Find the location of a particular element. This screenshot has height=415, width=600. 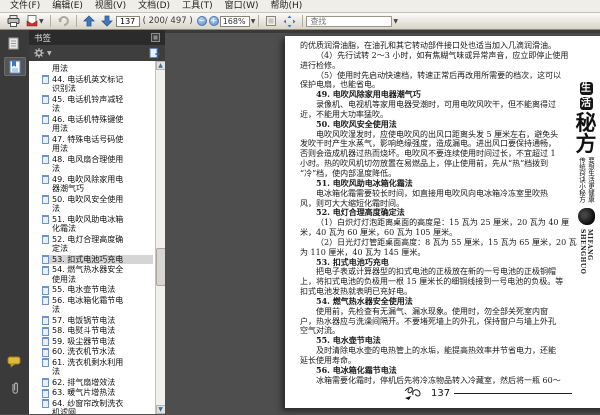

banner-latin-title: SHENGHUO MIFANG is located at coordinates (586, 251).